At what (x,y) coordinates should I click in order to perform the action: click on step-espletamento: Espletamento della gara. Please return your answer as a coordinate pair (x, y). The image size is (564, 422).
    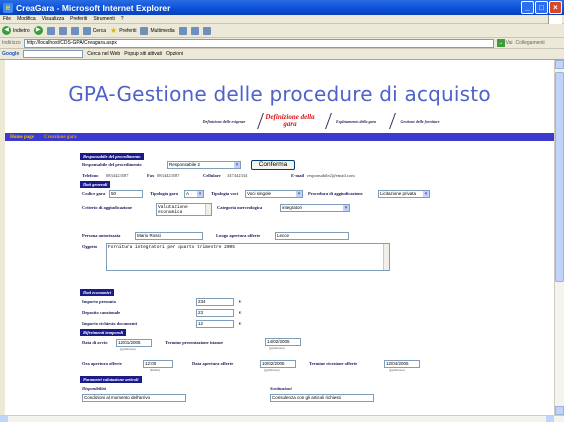
    Looking at the image, I should click on (356, 121).